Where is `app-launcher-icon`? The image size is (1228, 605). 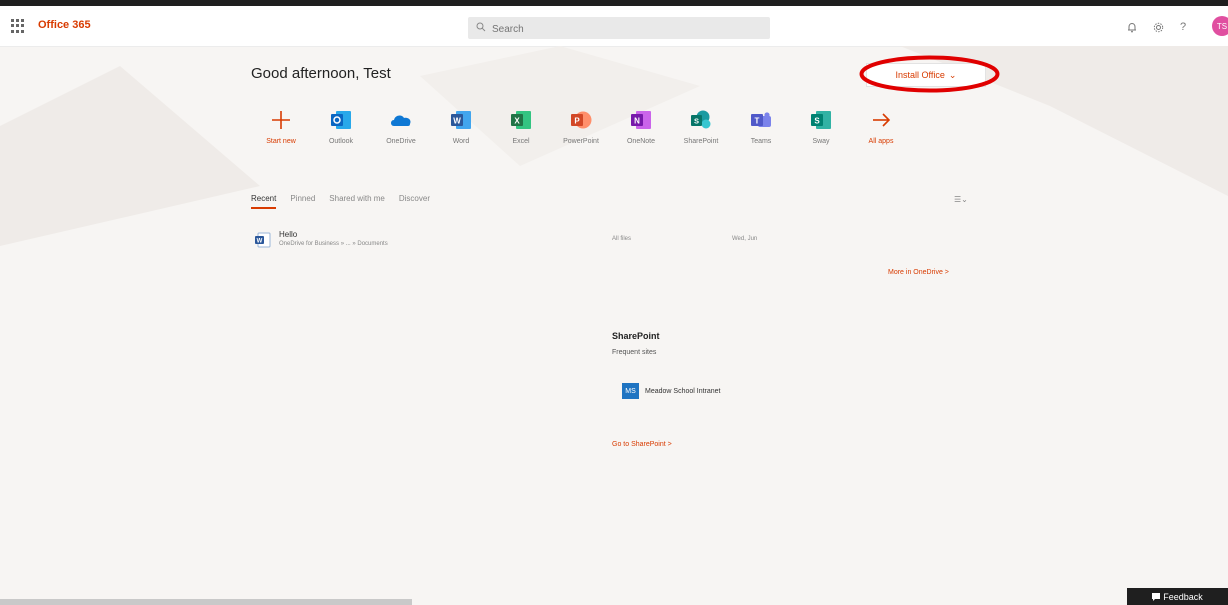 app-launcher-icon is located at coordinates (18, 26).